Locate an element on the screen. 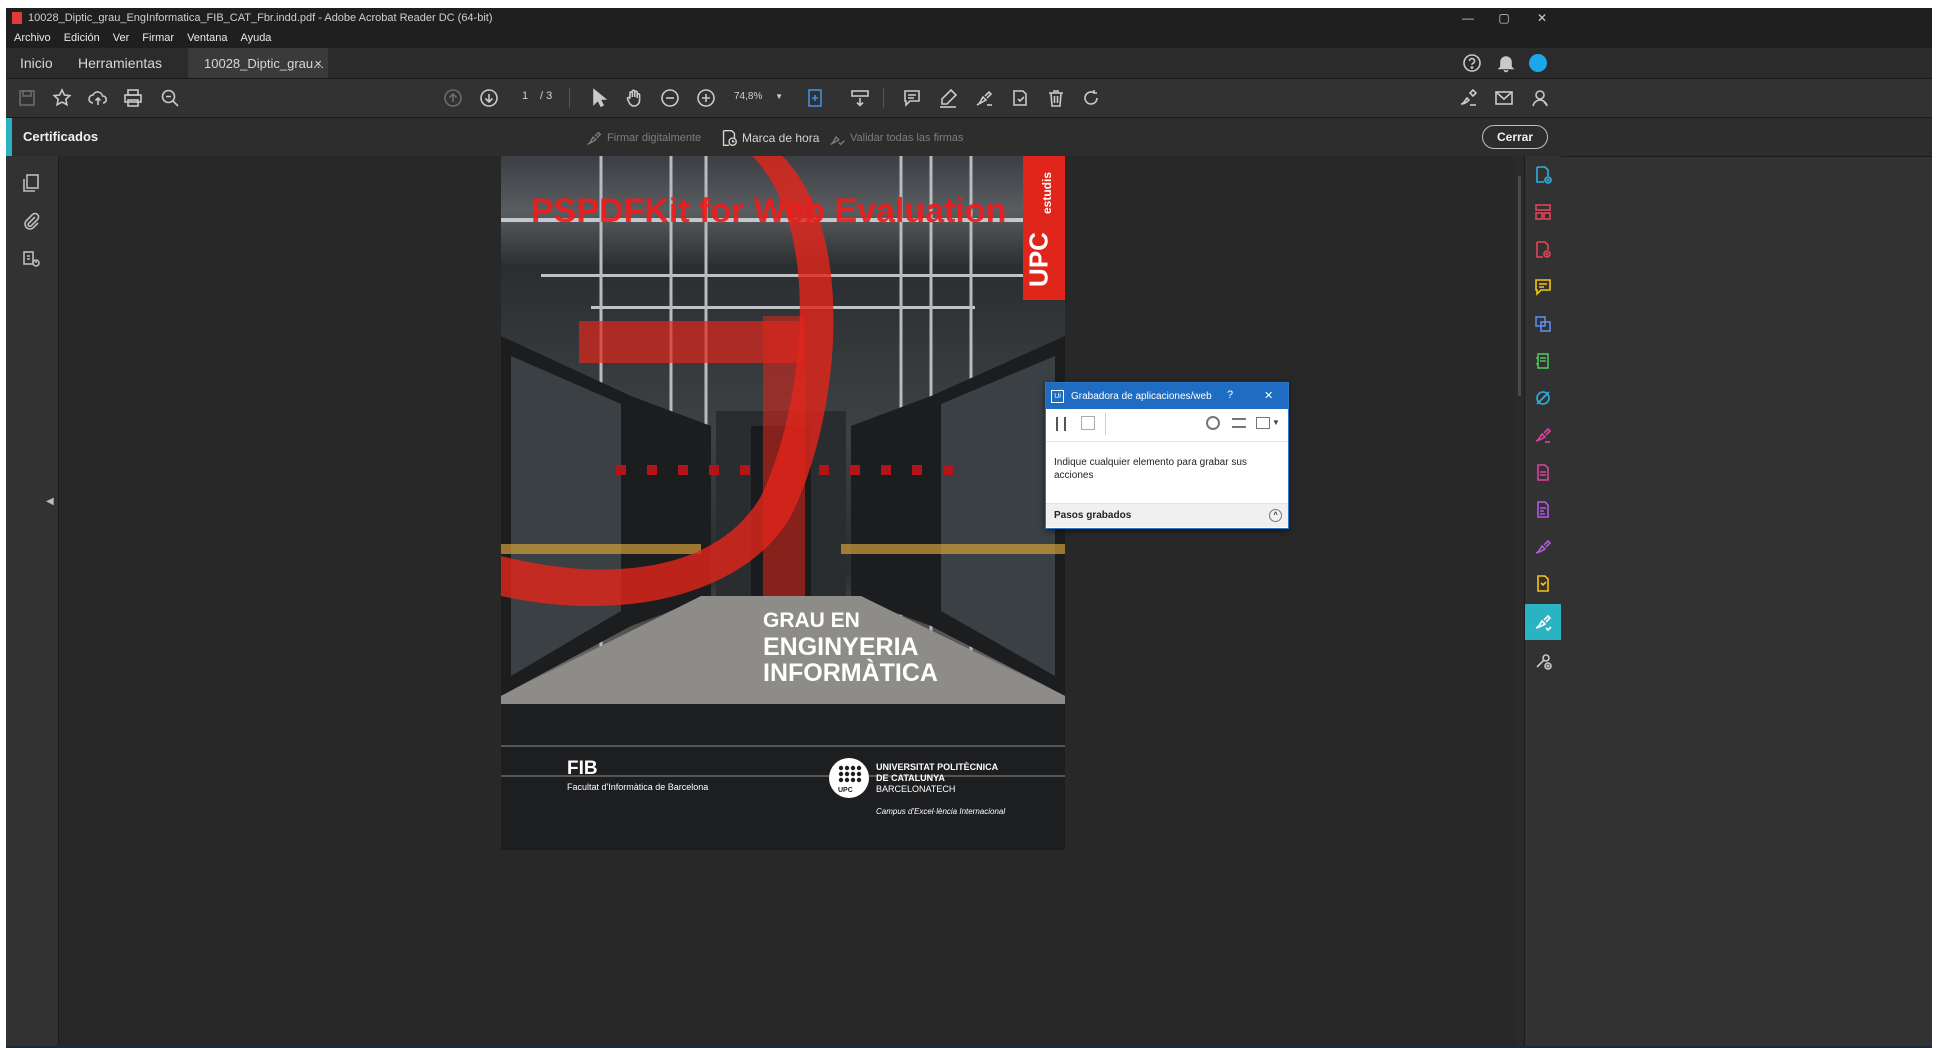 The height and width of the screenshot is (1048, 1936). collapse-panel-arrow-icon: ◀ is located at coordinates (50, 501).